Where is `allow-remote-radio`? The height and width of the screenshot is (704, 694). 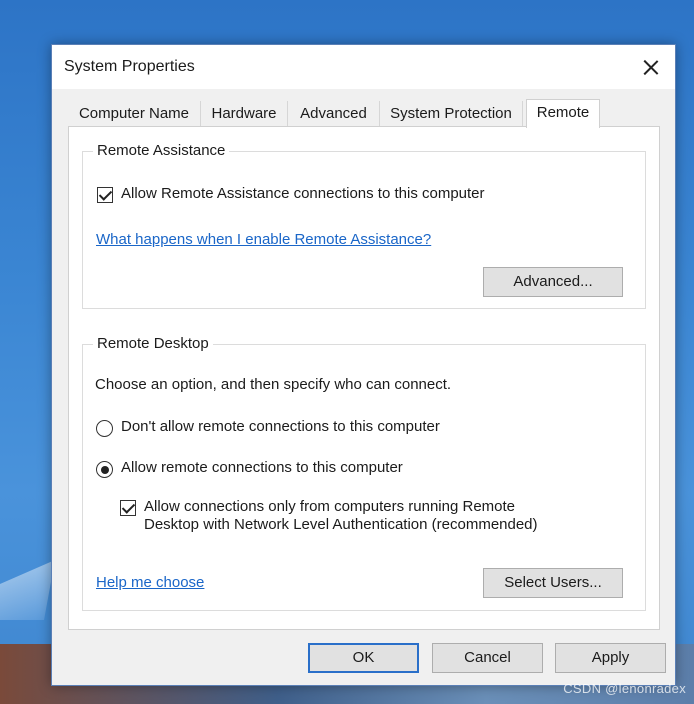
allow-remote-radio is located at coordinates (104, 469).